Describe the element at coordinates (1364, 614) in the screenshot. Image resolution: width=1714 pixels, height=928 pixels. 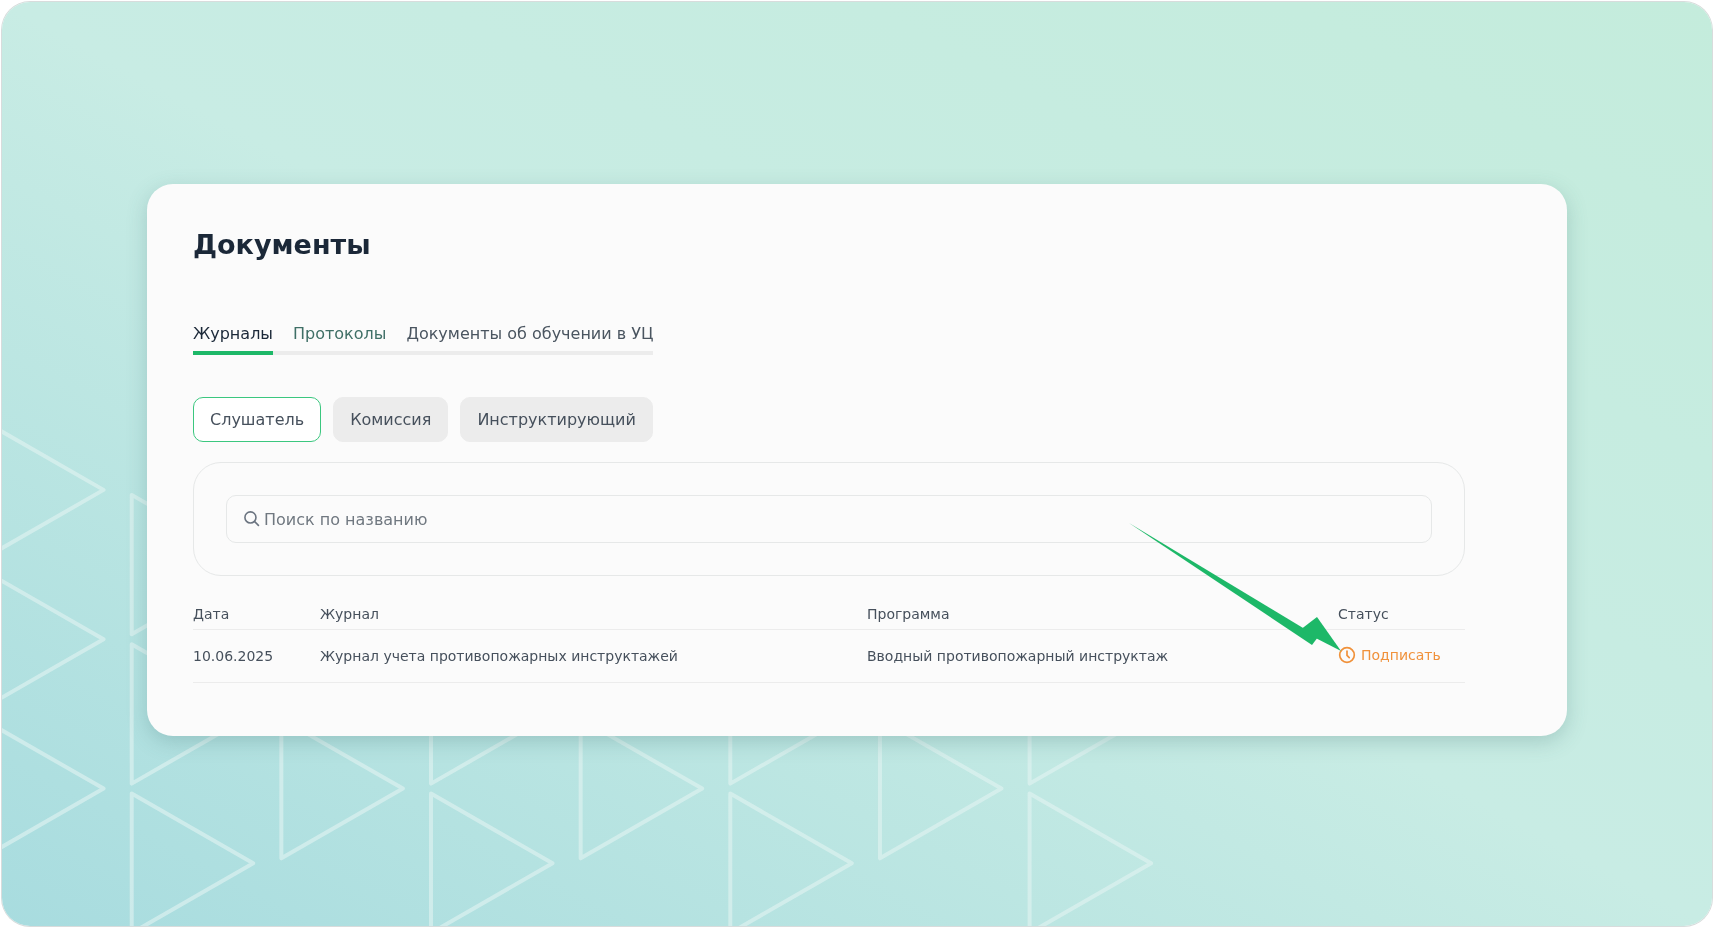
I see `column-header: Статус` at that location.